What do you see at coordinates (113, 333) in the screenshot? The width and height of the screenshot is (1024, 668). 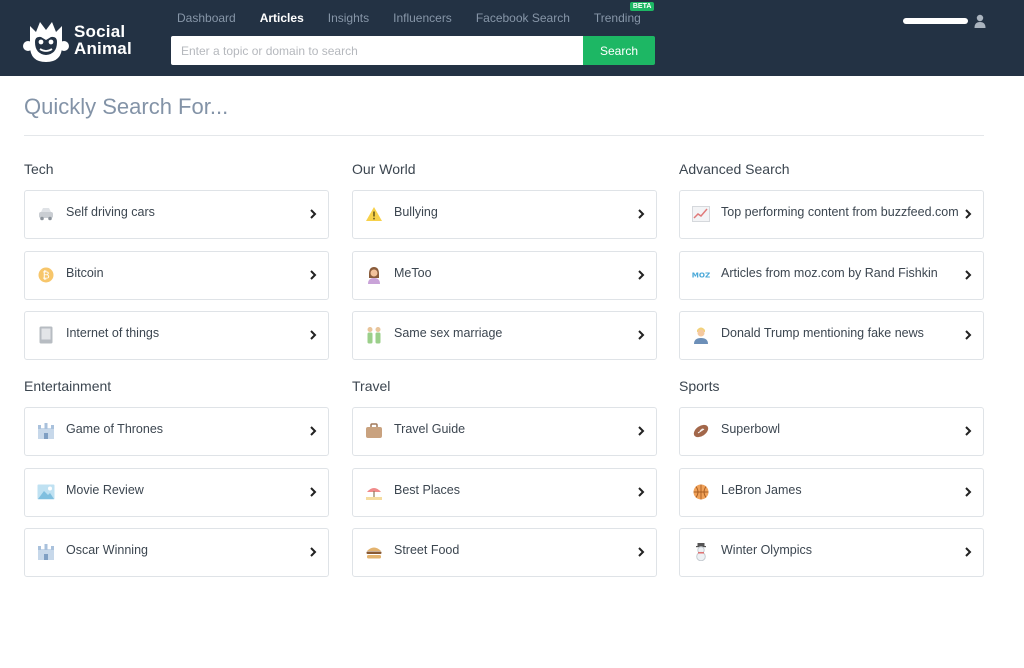 I see `card-label: Internet of things` at bounding box center [113, 333].